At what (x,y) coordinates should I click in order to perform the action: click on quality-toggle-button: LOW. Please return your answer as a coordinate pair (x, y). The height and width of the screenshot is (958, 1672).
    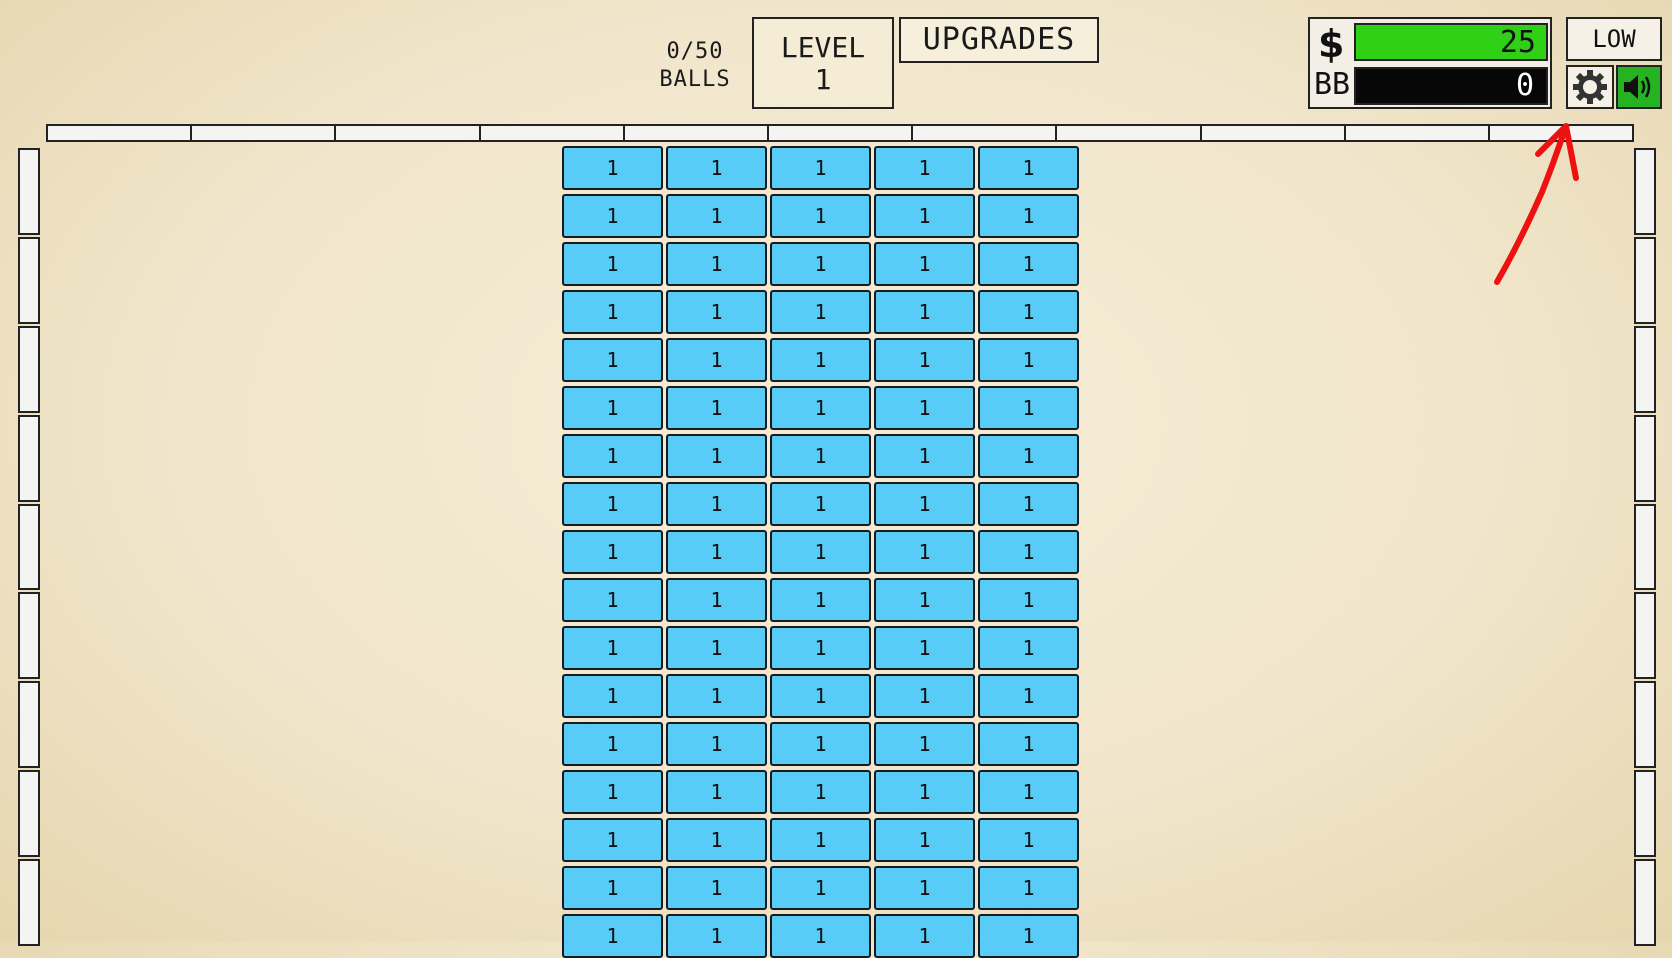
    Looking at the image, I should click on (1614, 39).